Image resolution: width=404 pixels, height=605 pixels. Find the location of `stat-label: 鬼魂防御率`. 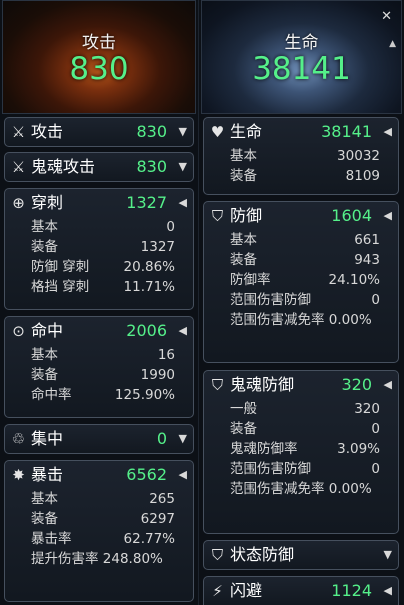

stat-label: 鬼魂防御率 is located at coordinates (264, 449).